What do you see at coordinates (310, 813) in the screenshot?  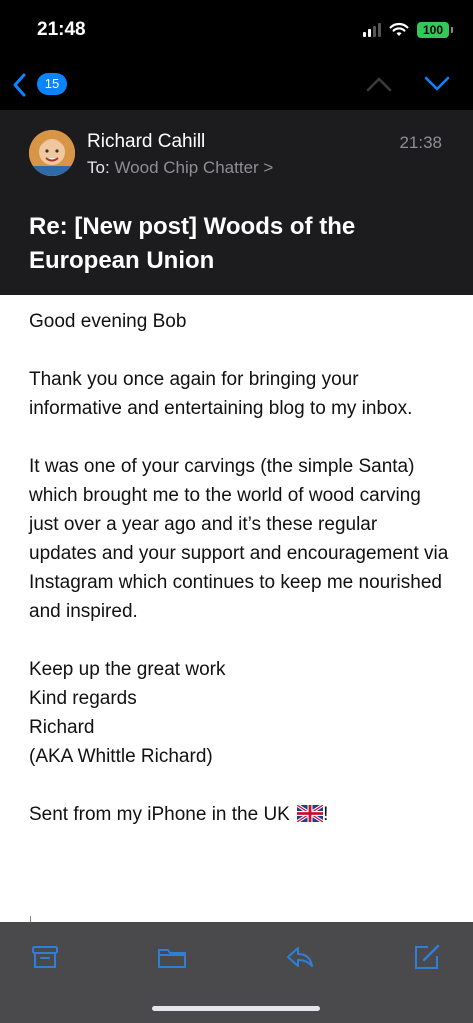 I see `uk-flag-icon` at bounding box center [310, 813].